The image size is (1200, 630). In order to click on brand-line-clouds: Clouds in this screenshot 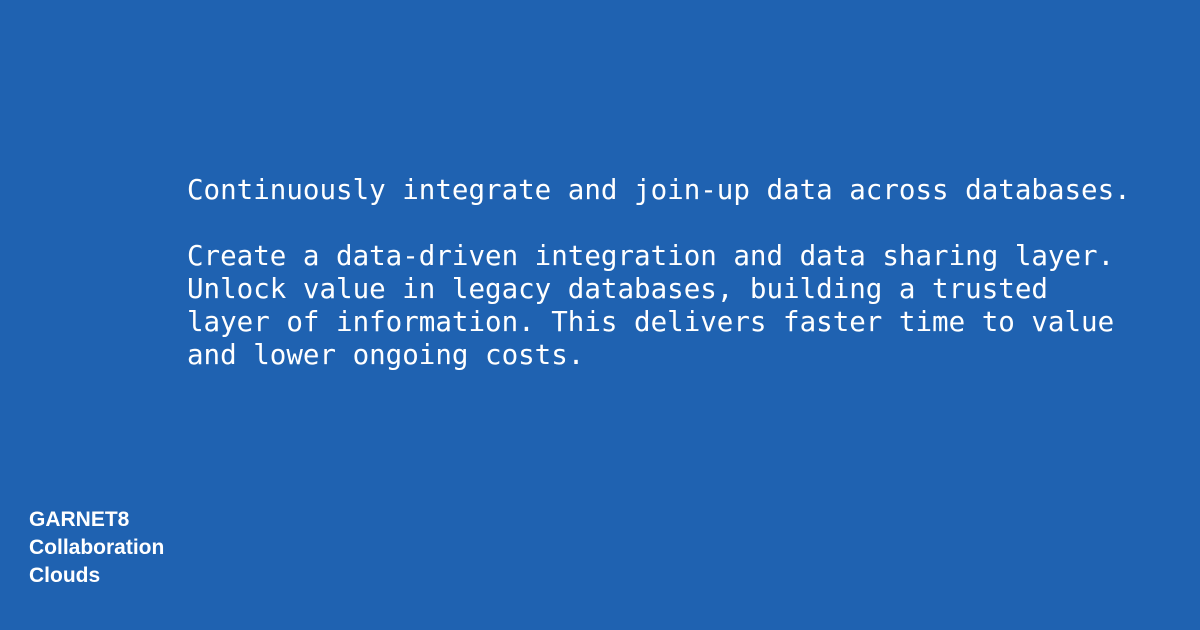, I will do `click(65, 575)`.